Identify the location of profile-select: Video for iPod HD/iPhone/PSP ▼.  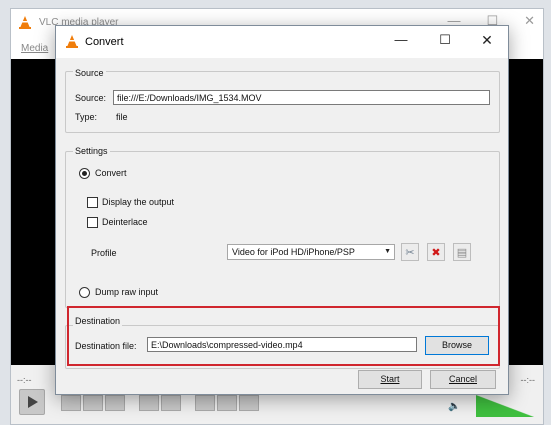
(311, 252).